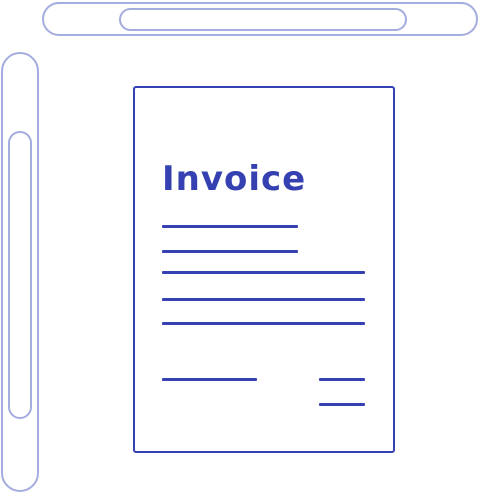  I want to click on horizontal-scrollbar-thumb, so click(263, 19).